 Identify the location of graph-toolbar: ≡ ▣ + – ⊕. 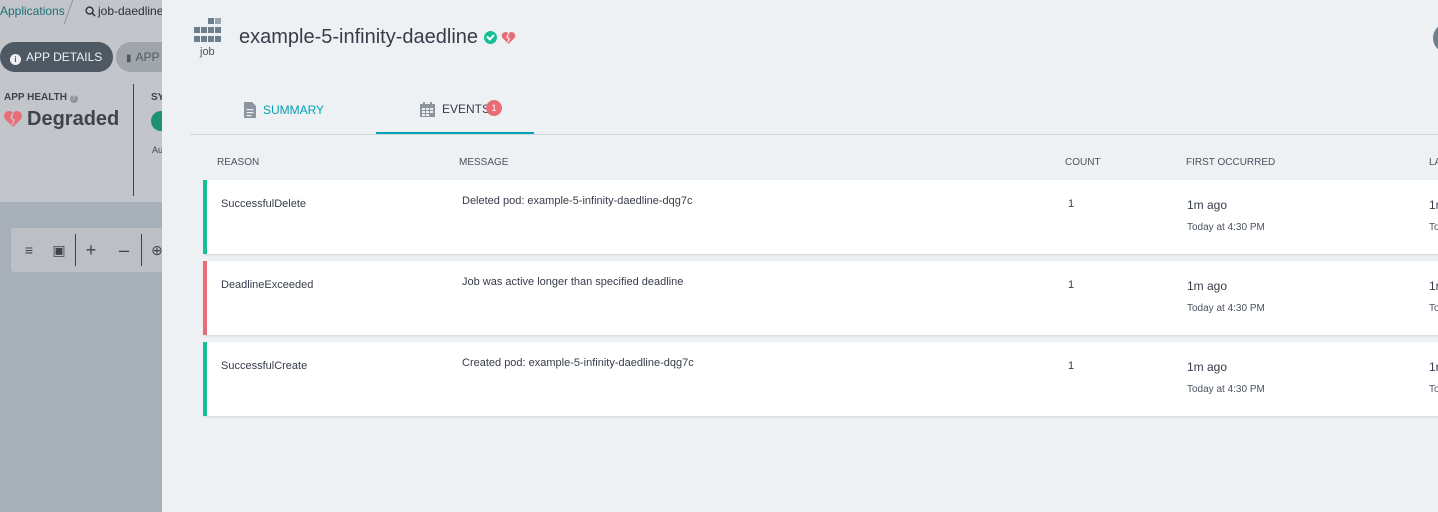
(86, 250).